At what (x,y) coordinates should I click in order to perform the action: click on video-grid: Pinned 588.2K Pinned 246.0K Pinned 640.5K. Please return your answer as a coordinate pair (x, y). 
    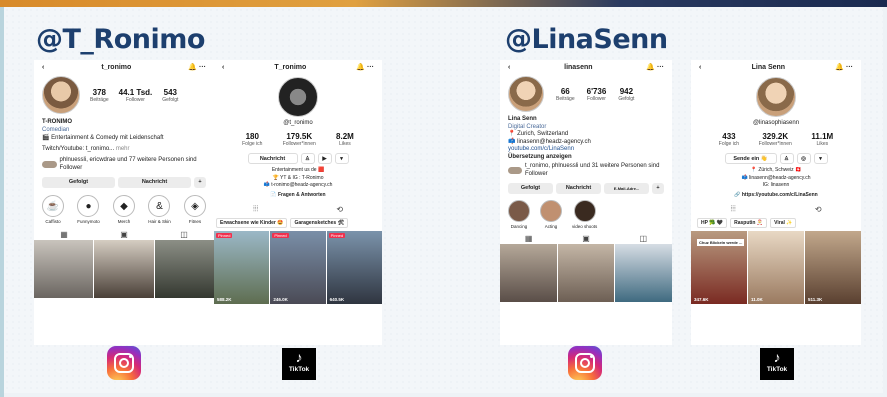
    Looking at the image, I should click on (298, 267).